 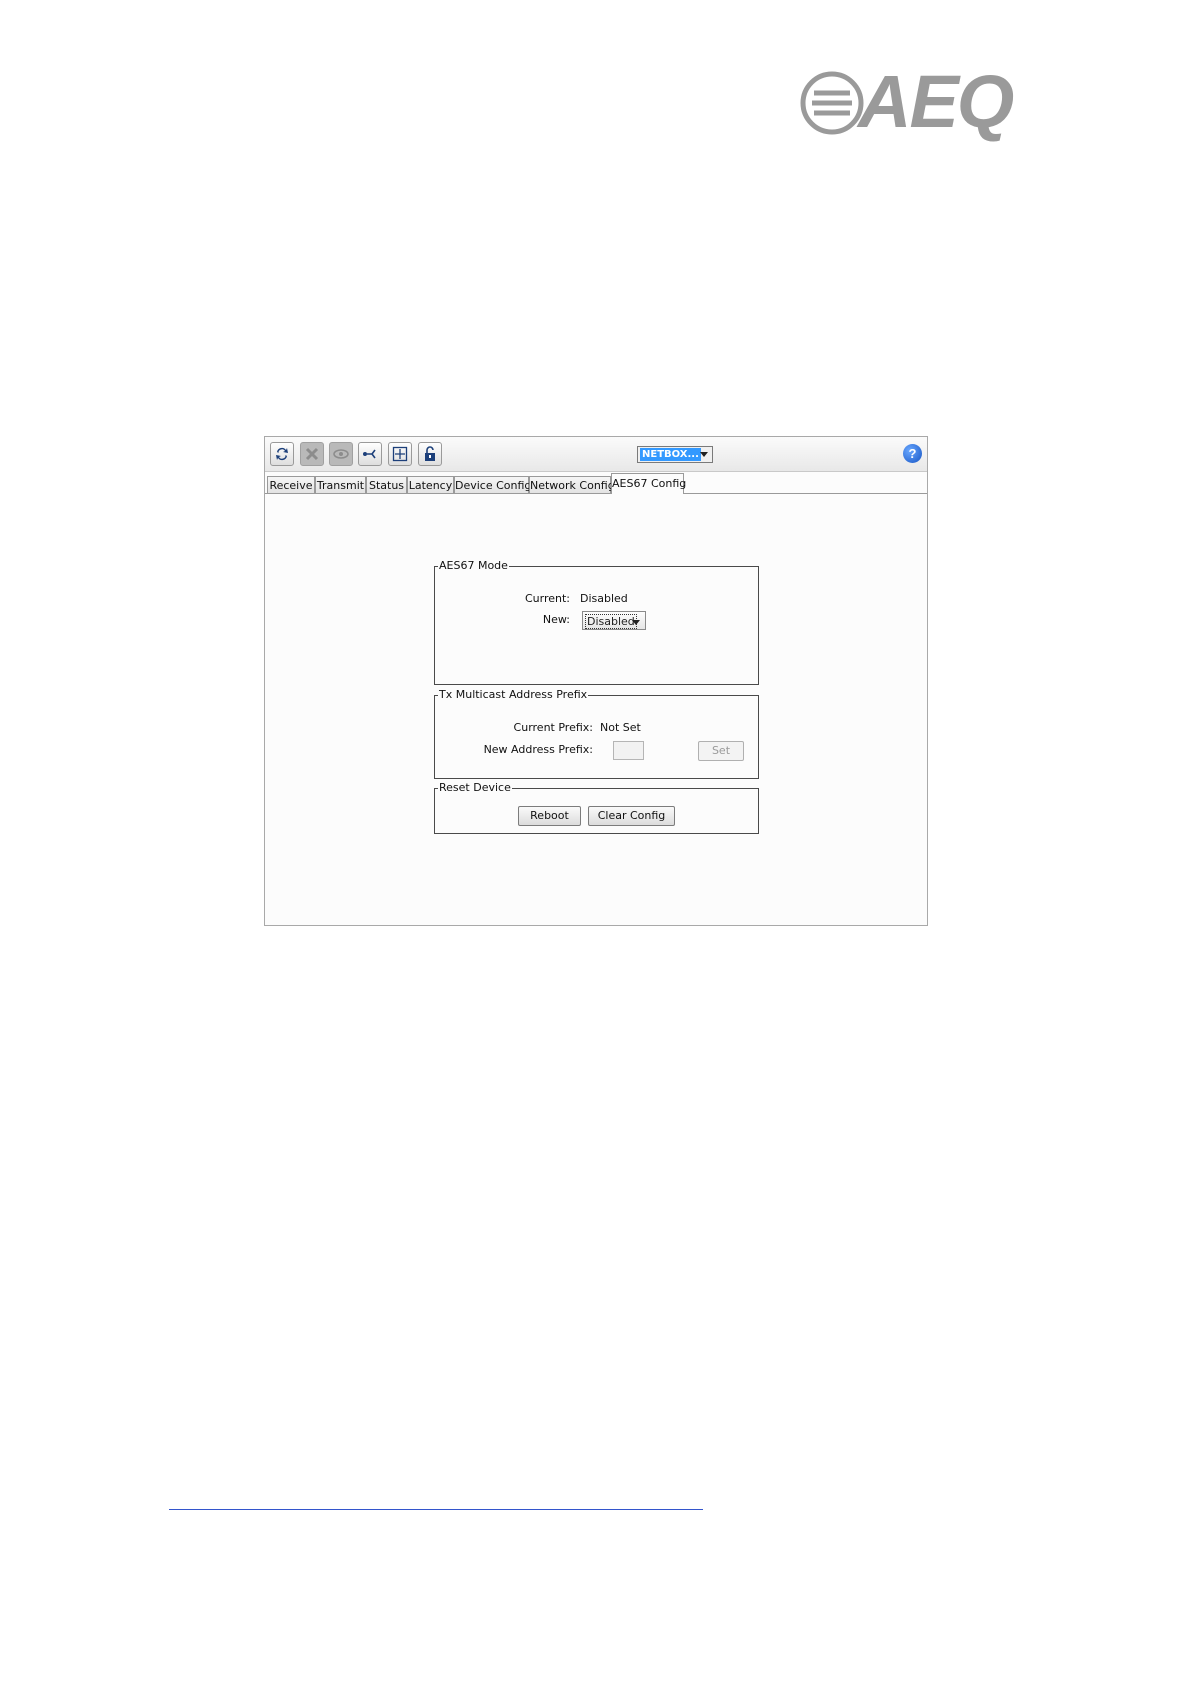 What do you see at coordinates (620, 727) in the screenshot?
I see `current-prefix-value: Not Set` at bounding box center [620, 727].